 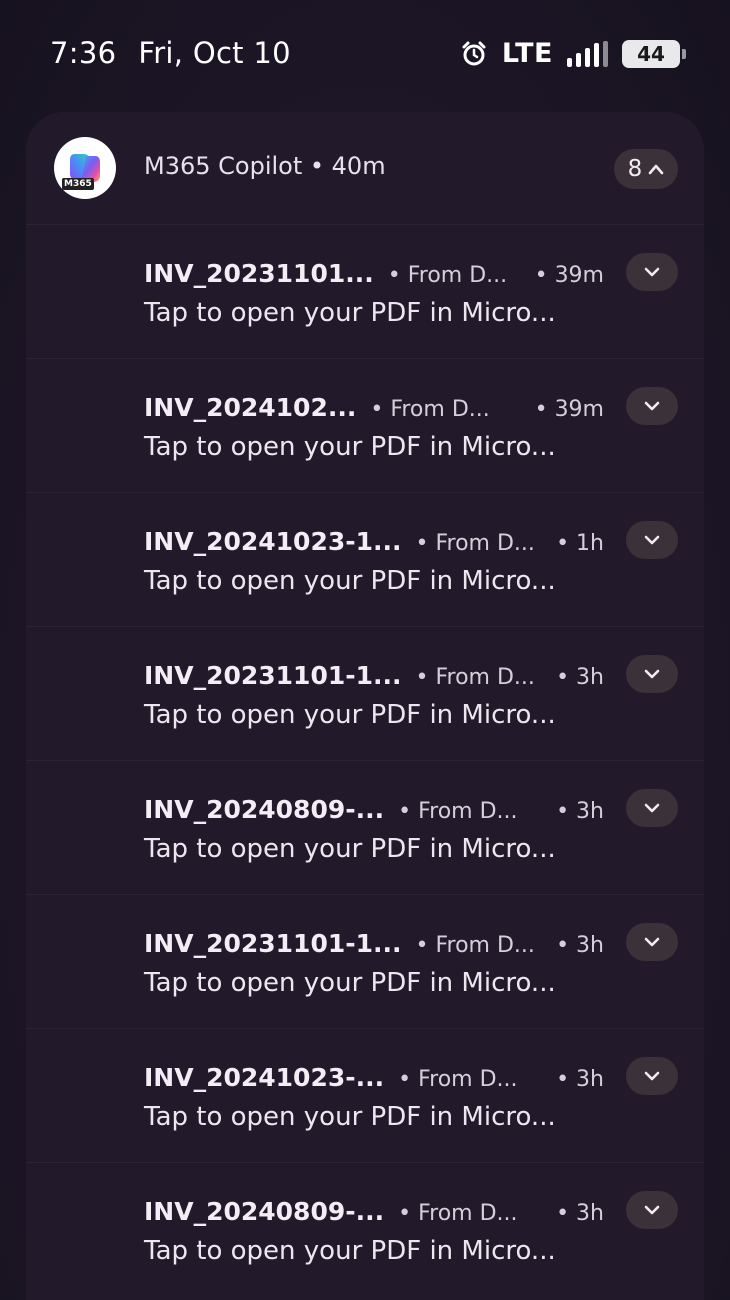 I want to click on signal-icon, so click(x=587, y=53).